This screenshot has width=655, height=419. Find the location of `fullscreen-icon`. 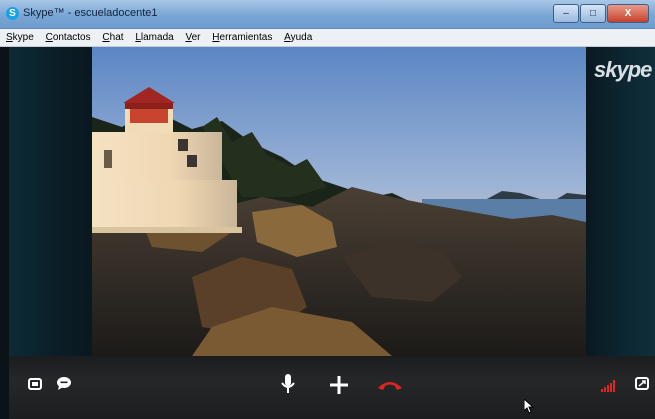

fullscreen-icon is located at coordinates (642, 383).